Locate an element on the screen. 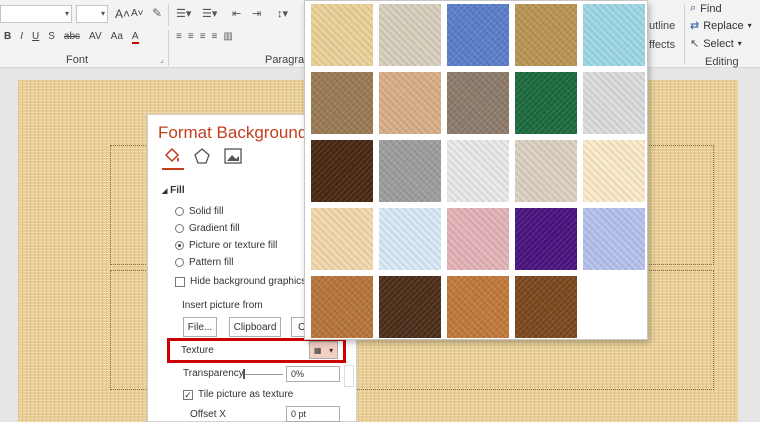  italic-button: I is located at coordinates (21, 37).